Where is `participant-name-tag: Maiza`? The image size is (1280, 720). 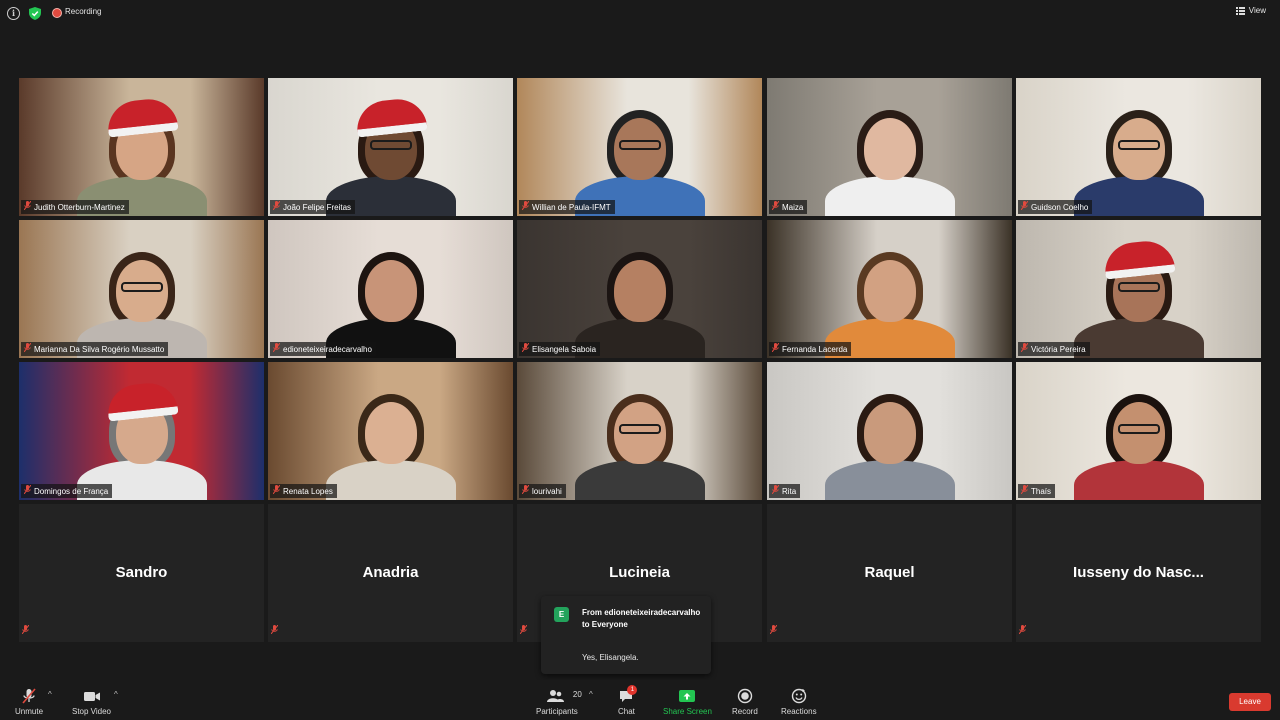
participant-name-tag: Maiza is located at coordinates (788, 207).